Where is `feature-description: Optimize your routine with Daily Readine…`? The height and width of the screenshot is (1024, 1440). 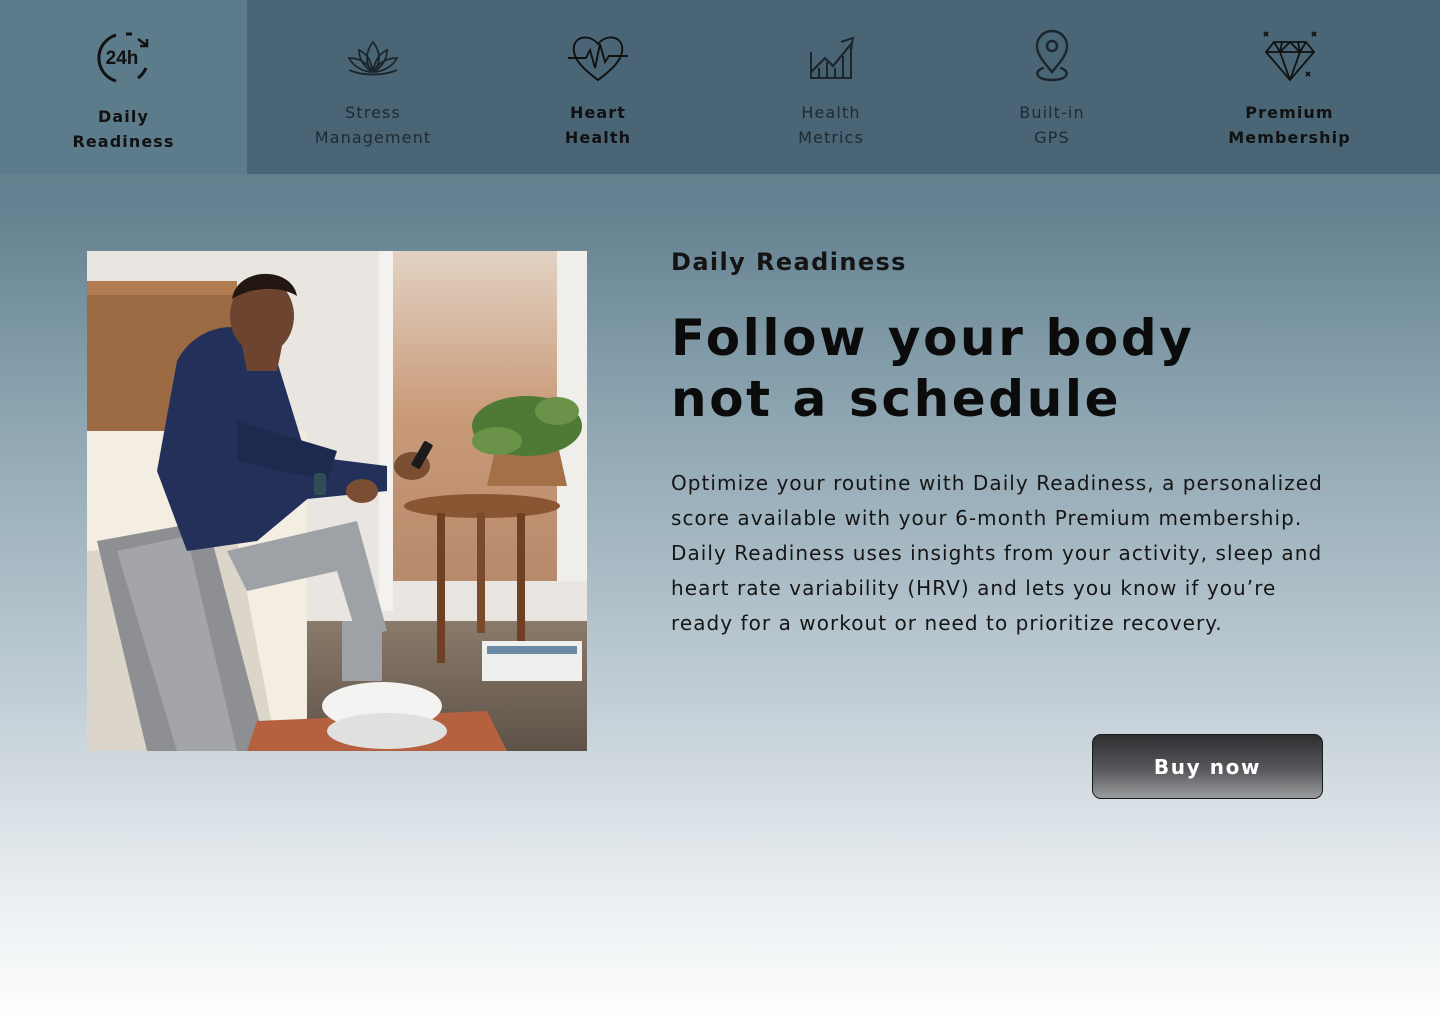 feature-description: Optimize your routine with Daily Readine… is located at coordinates (1016, 553).